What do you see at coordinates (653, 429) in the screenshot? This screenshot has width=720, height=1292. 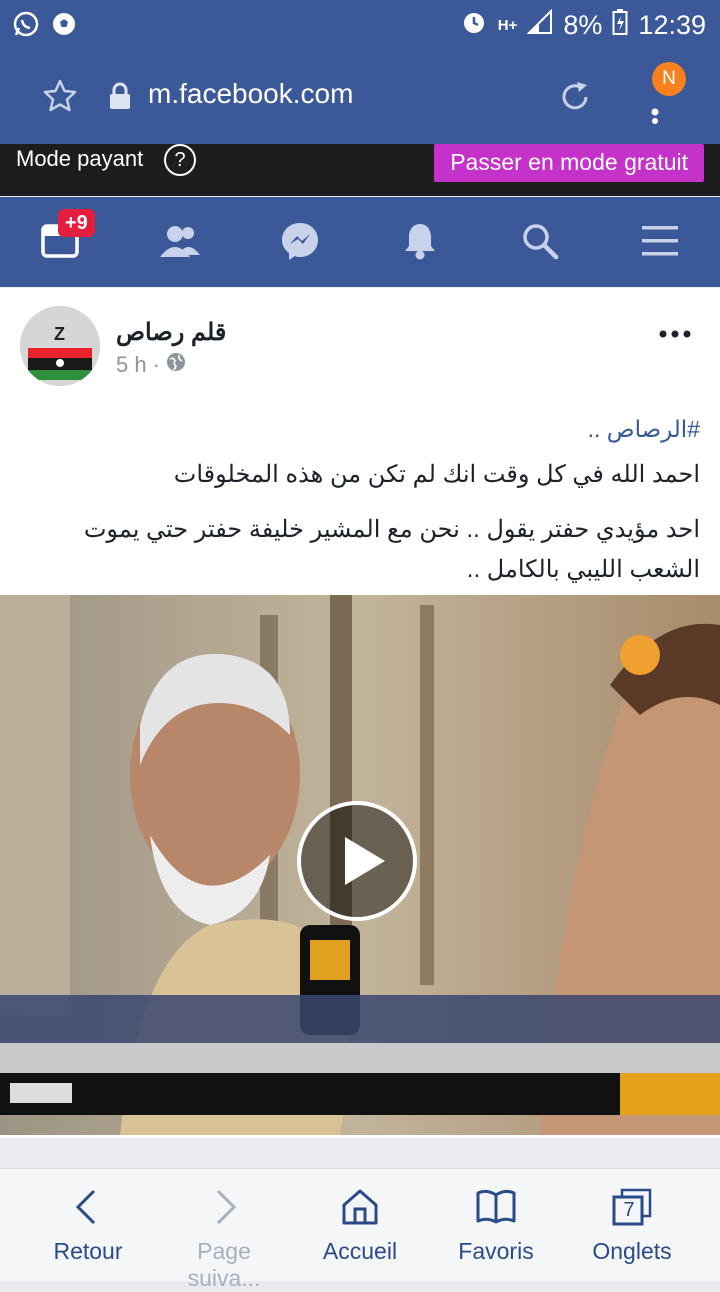 I see `hashtag-link: #الرصاص` at bounding box center [653, 429].